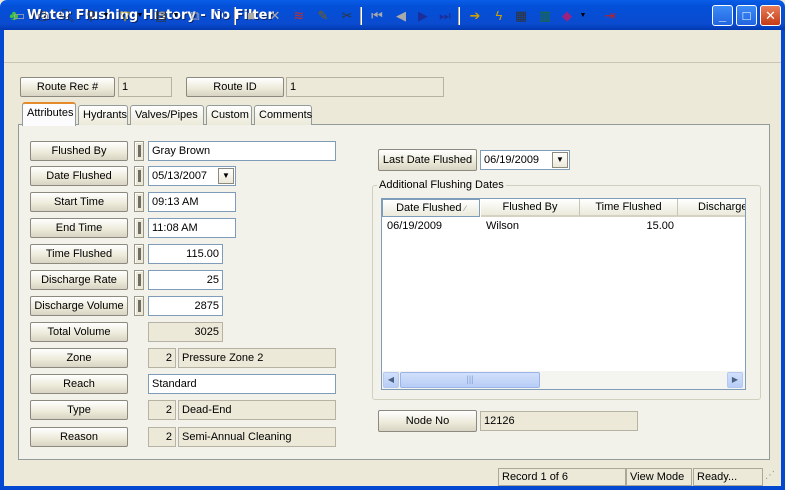 The height and width of the screenshot is (490, 785). What do you see at coordinates (162, 358) in the screenshot?
I see `zone-code-field: 2` at bounding box center [162, 358].